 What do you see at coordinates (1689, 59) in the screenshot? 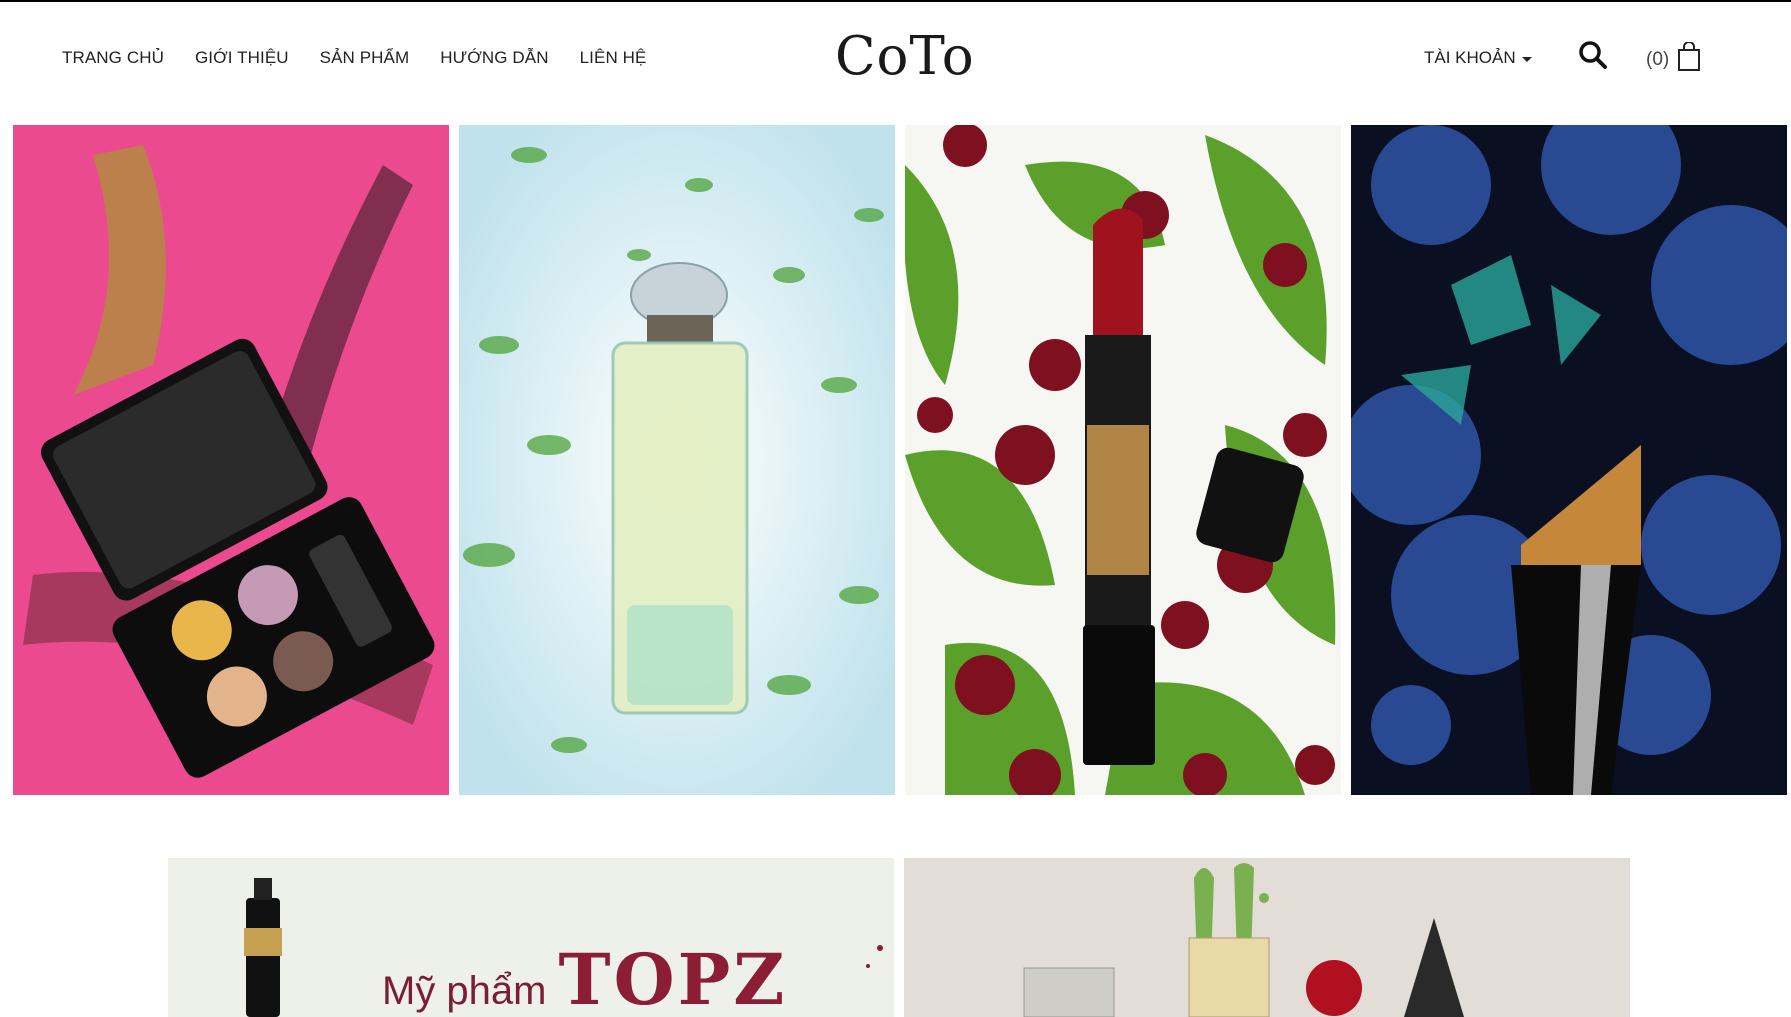
I see `shopping-bag-icon` at bounding box center [1689, 59].